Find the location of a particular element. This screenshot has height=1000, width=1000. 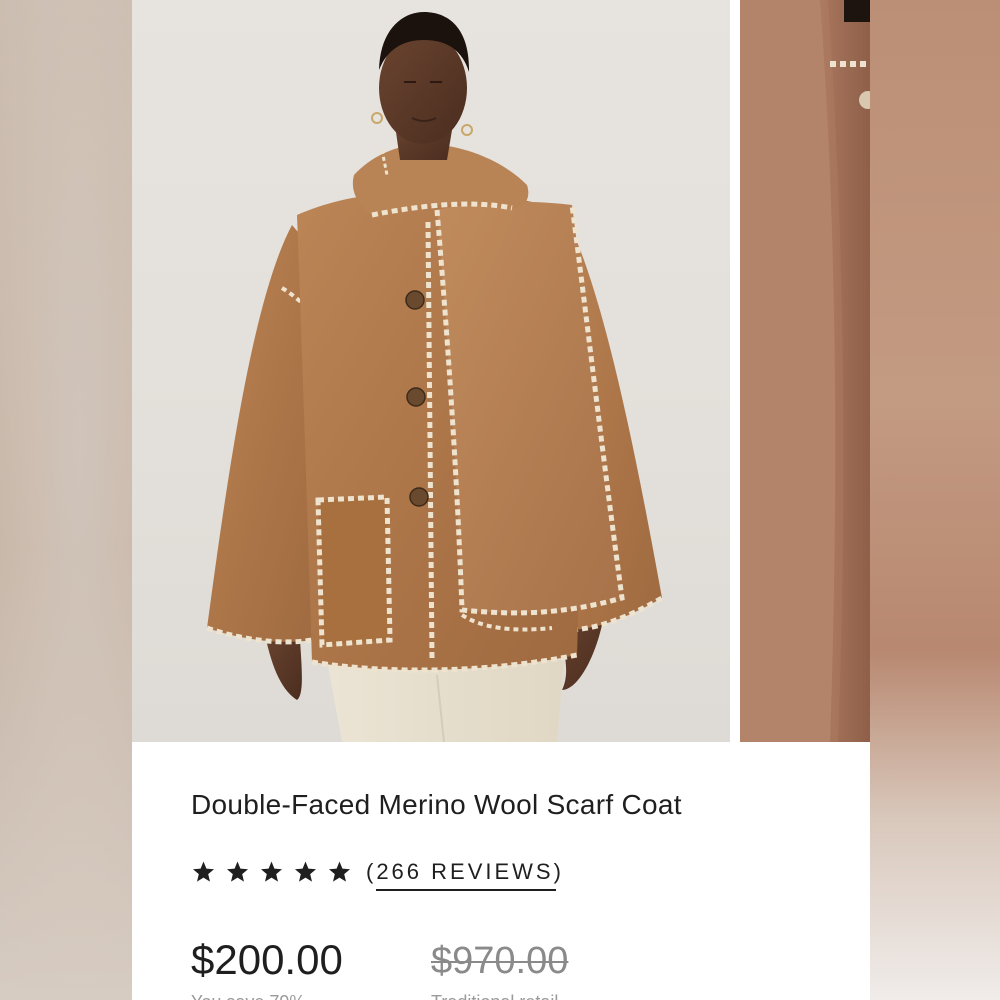

reviews-label: (266 REVIEWS) is located at coordinates (465, 871).